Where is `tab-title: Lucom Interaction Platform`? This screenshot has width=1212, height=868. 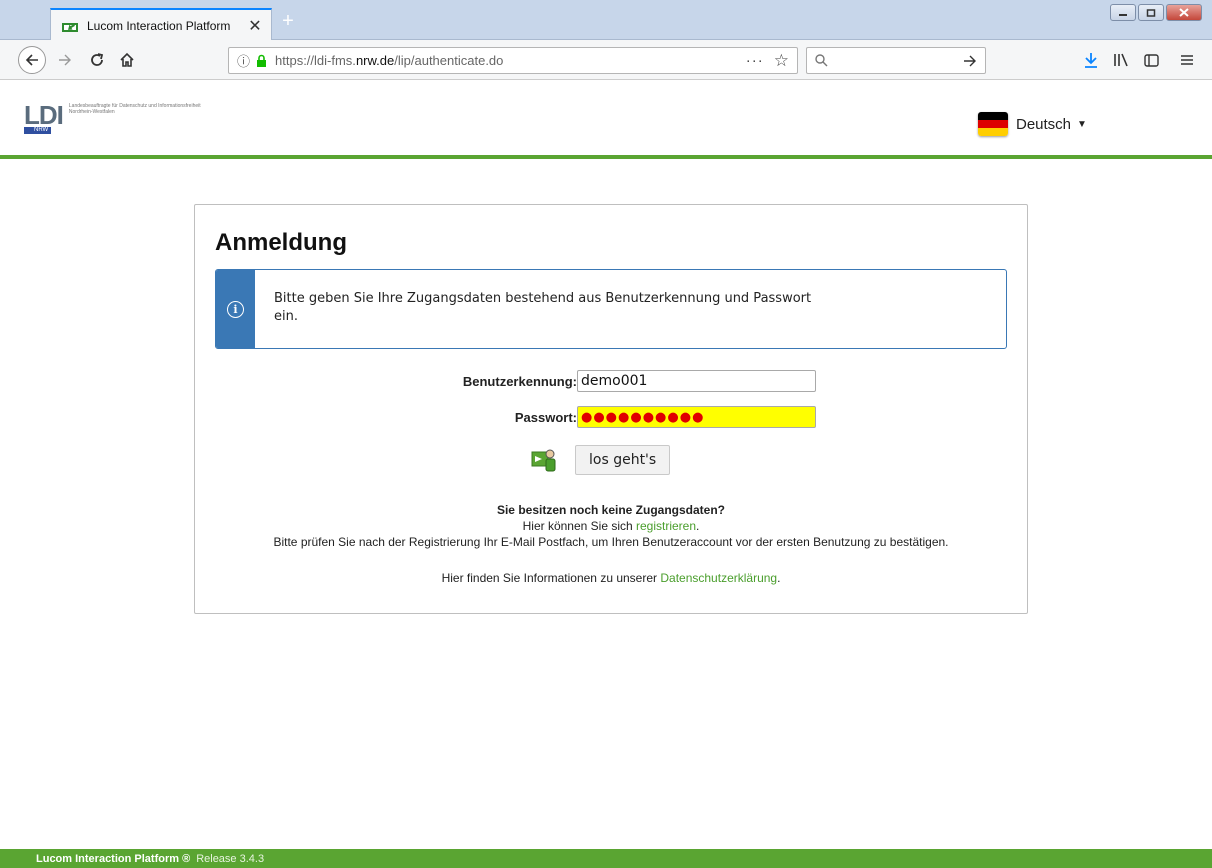 tab-title: Lucom Interaction Platform is located at coordinates (159, 25).